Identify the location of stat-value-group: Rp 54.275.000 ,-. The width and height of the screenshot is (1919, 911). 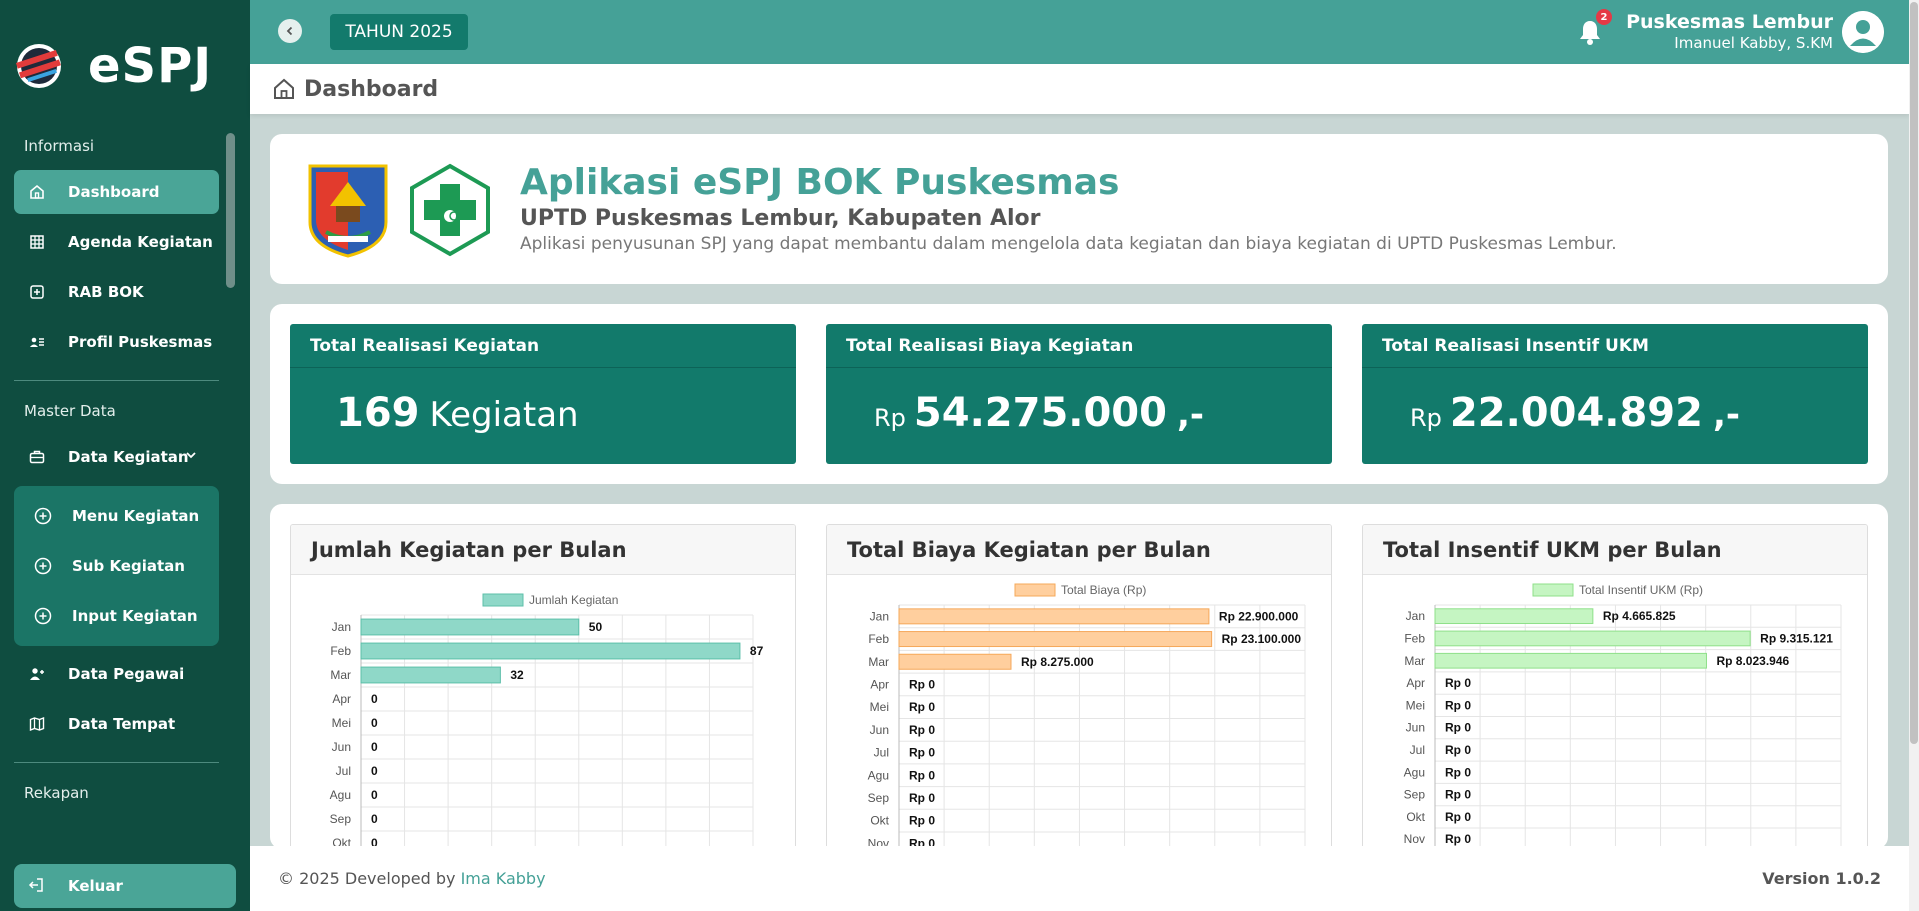
(1039, 413).